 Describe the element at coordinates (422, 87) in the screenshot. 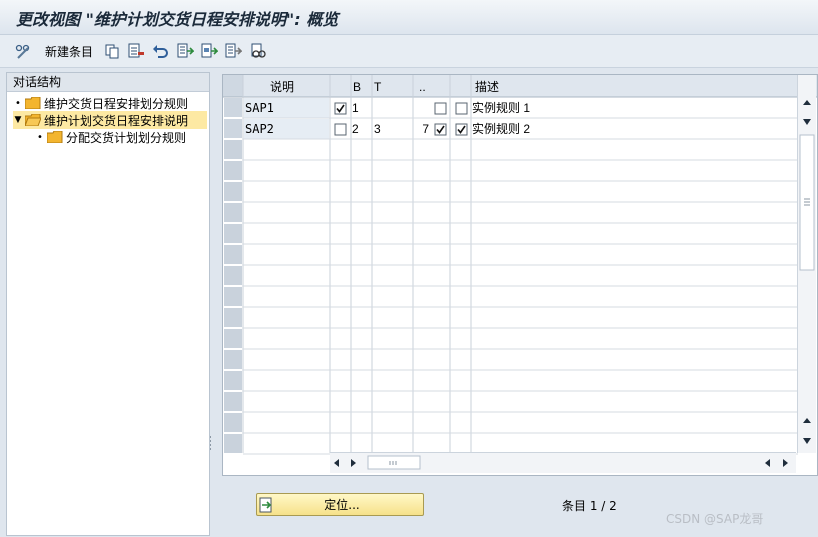

I see `column-header-dots: ..` at that location.